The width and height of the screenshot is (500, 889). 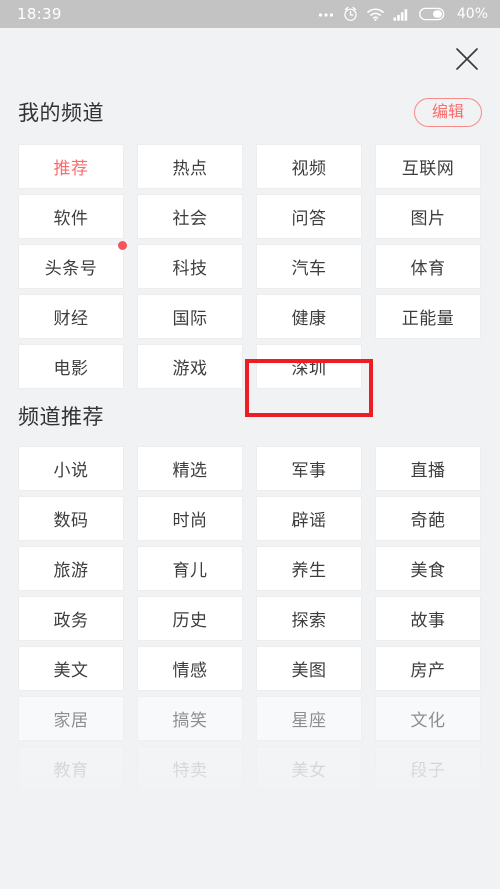 I want to click on recommended-channel-tile: 奇葩, so click(x=428, y=518).